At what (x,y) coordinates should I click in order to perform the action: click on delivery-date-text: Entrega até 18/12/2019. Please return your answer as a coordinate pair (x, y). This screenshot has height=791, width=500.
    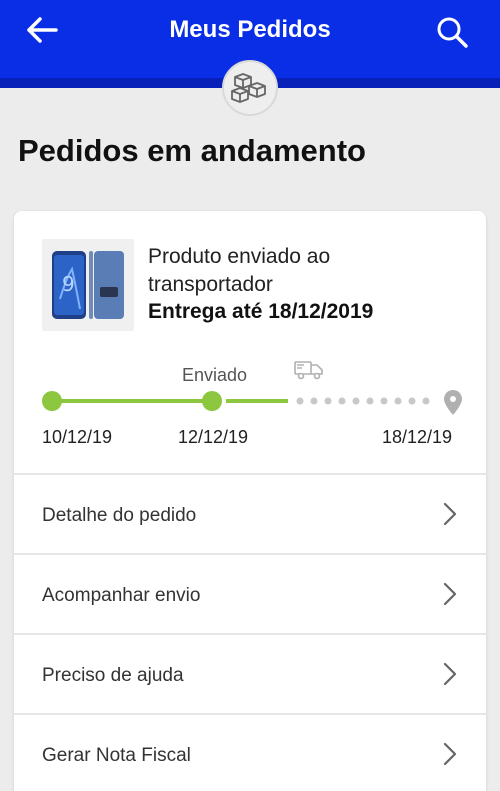
    Looking at the image, I should click on (261, 311).